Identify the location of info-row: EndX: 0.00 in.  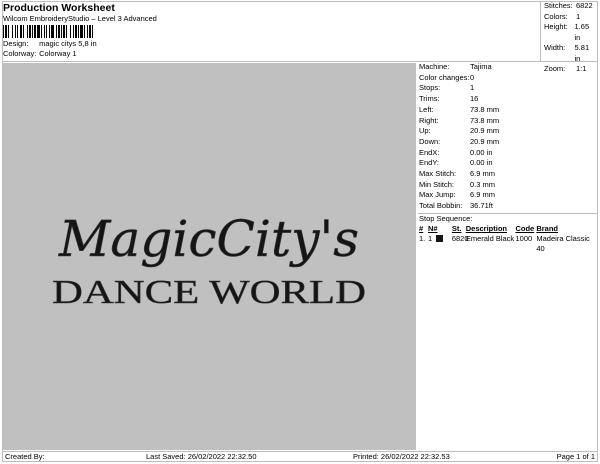
(508, 153).